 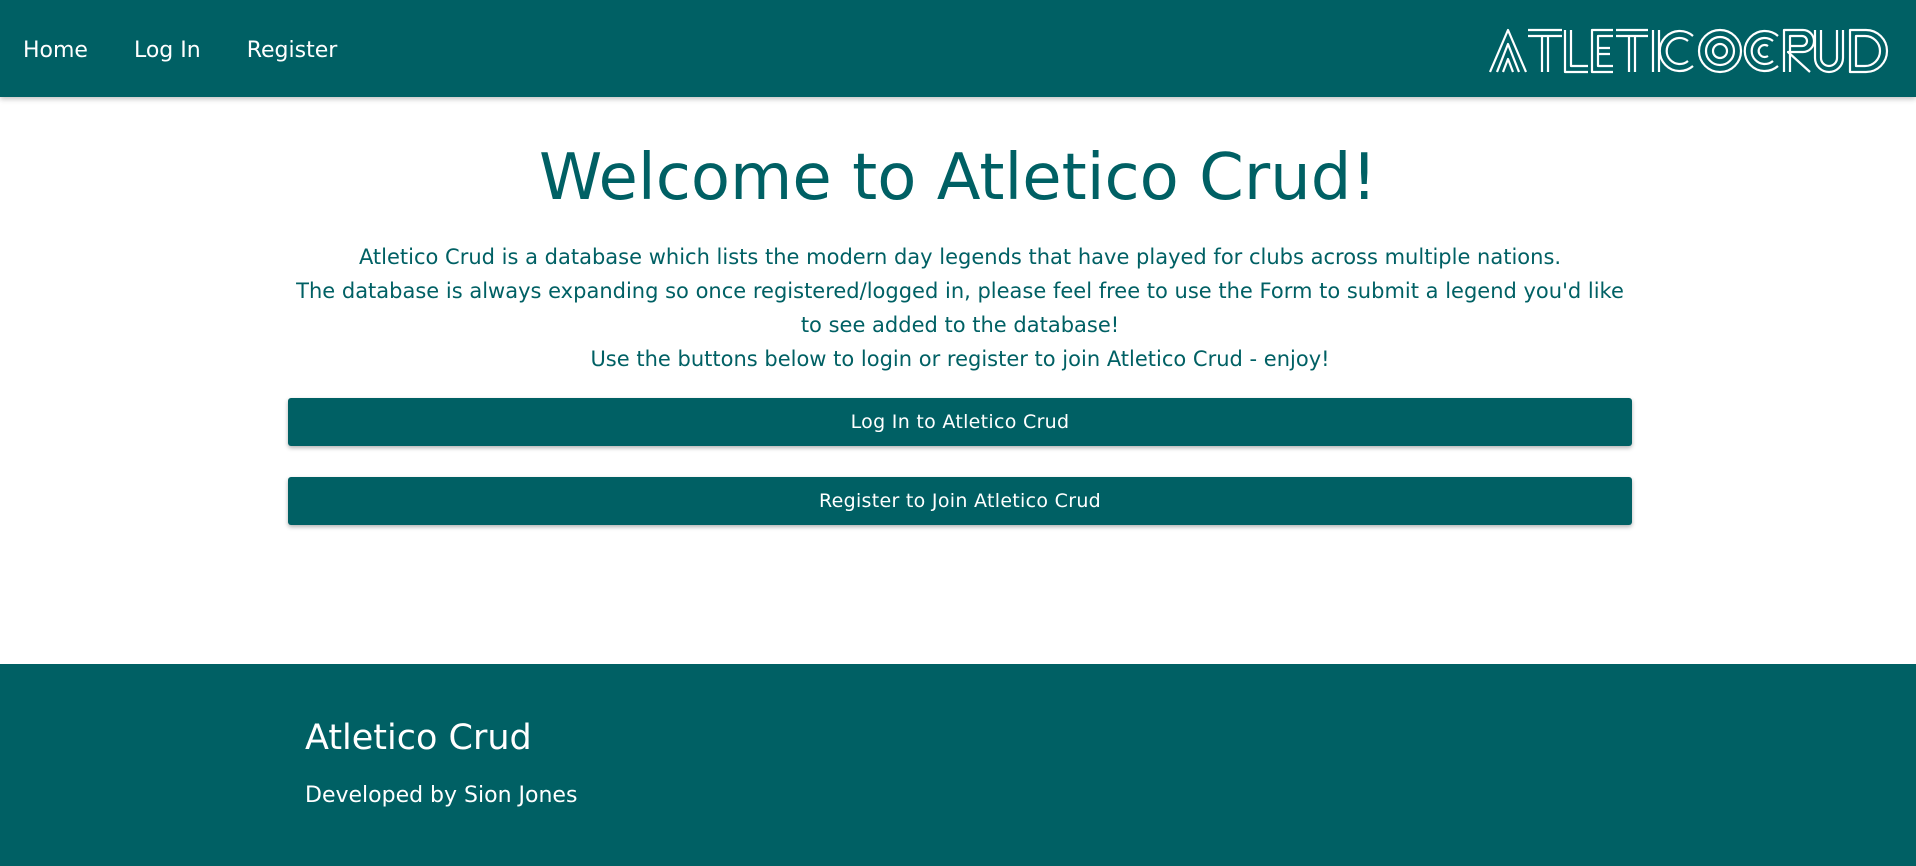 I want to click on nav-link-register: Register, so click(x=292, y=50).